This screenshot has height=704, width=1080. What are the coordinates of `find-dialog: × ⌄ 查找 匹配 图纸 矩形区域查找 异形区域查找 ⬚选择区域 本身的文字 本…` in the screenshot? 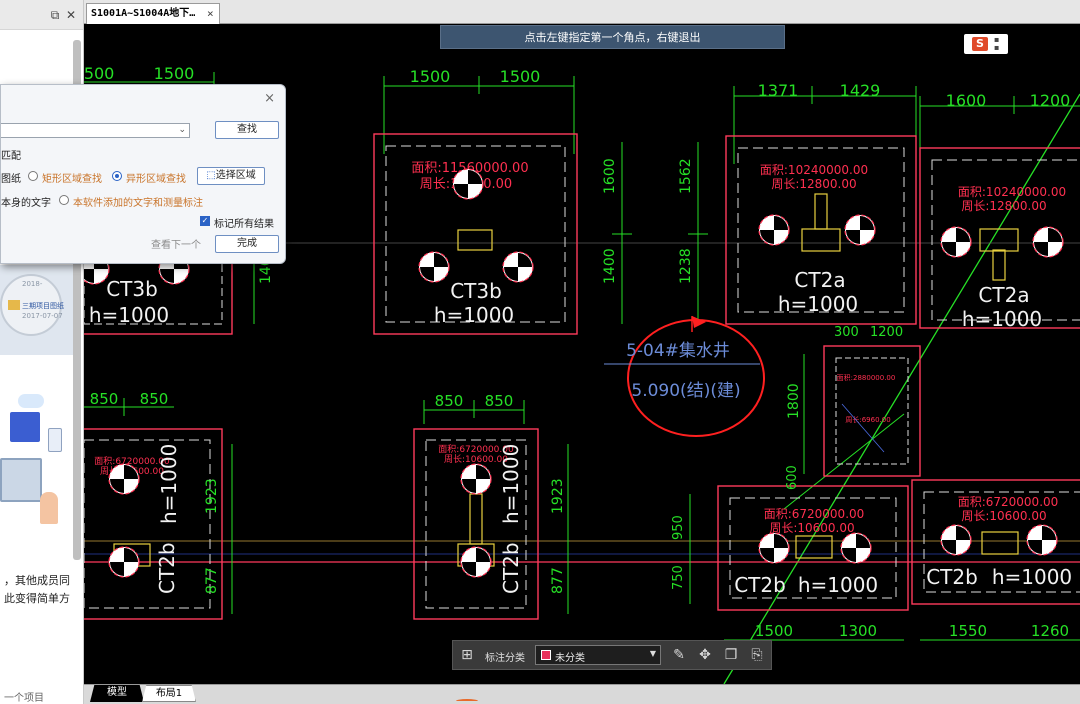 It's located at (143, 174).